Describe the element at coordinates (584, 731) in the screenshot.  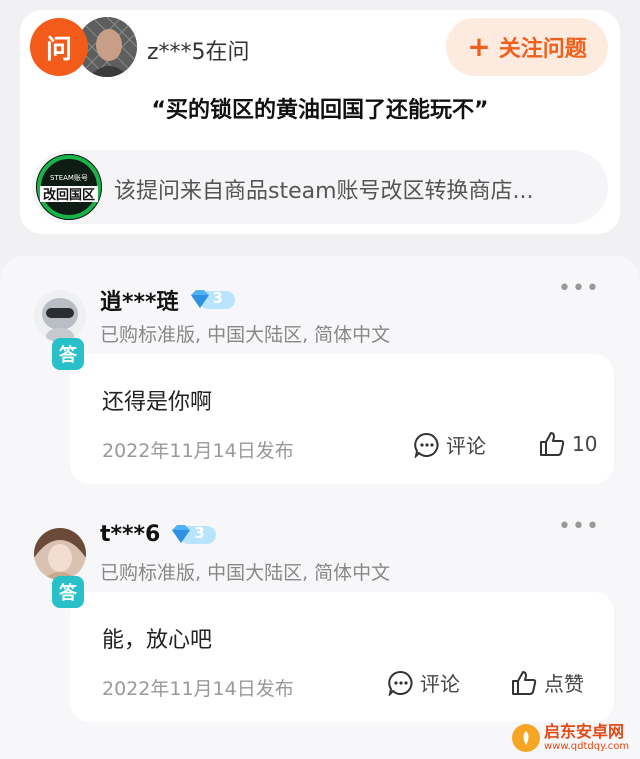
I see `watermark-name: 启东安卓网` at that location.